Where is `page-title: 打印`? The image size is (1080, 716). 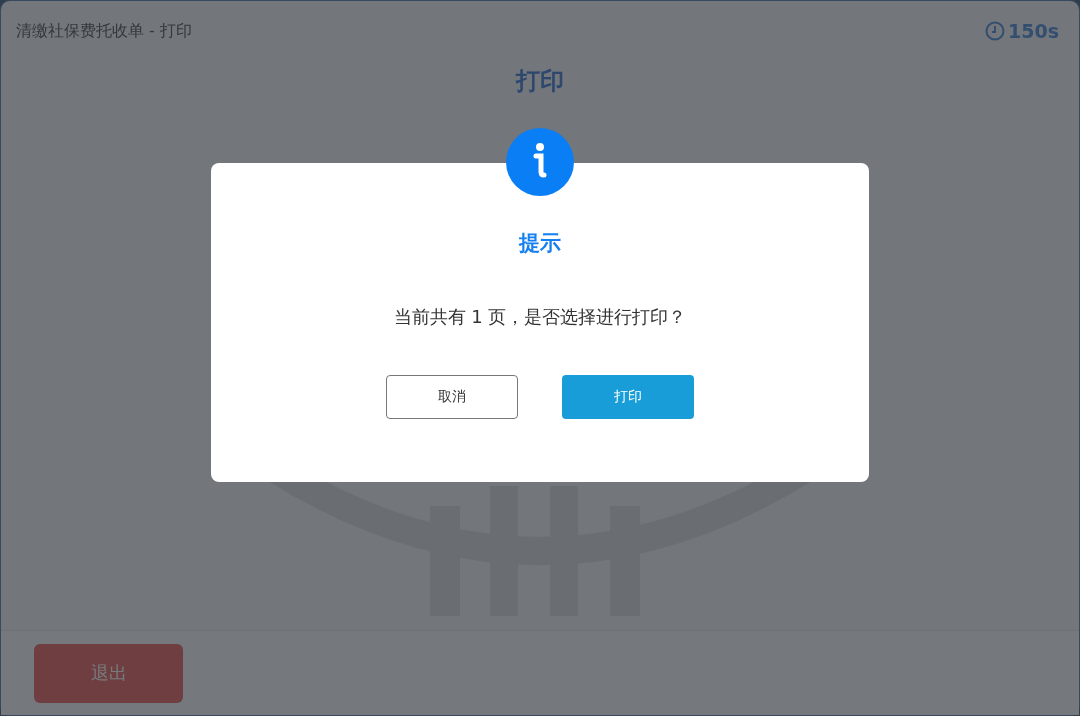 page-title: 打印 is located at coordinates (539, 81).